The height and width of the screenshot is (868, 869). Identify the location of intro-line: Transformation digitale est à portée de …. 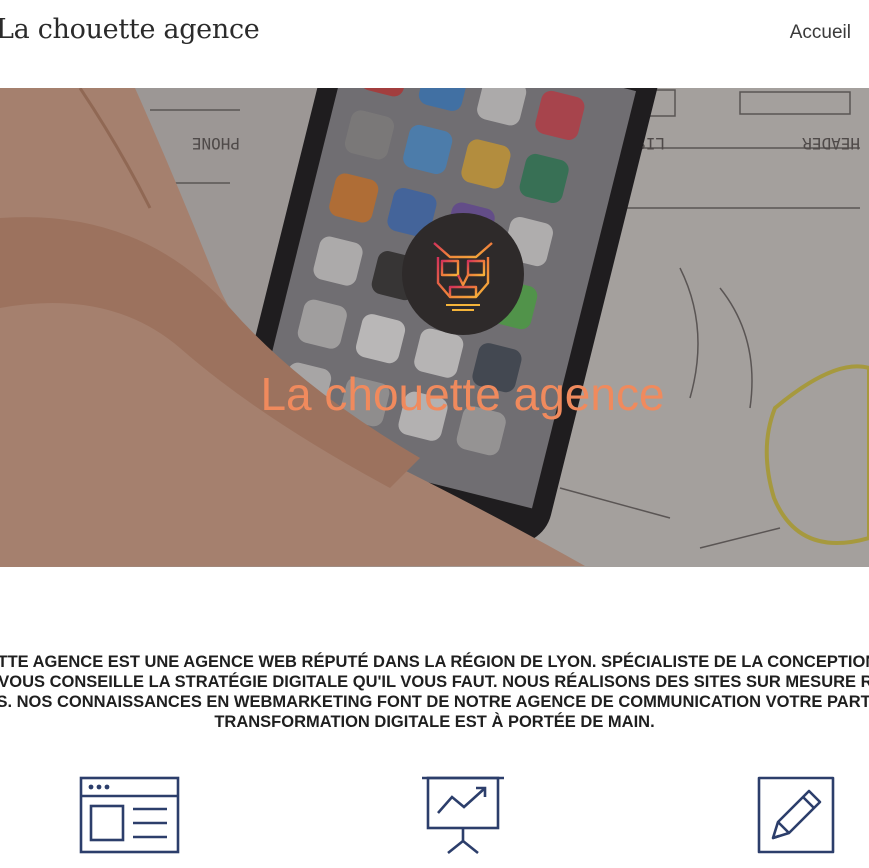
(434, 722).